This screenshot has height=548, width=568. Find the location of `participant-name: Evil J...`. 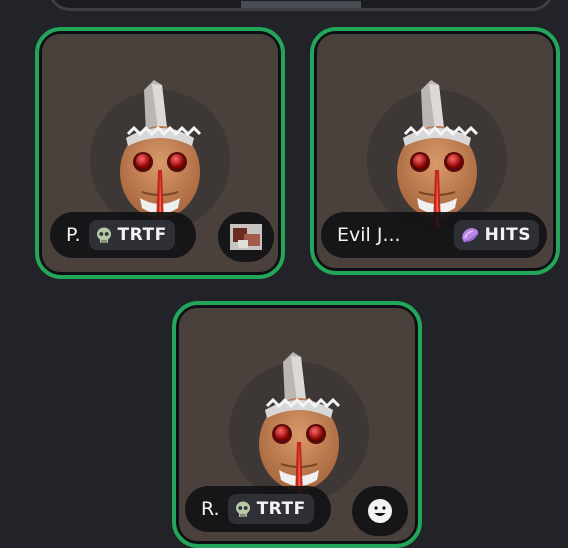

participant-name: Evil J... is located at coordinates (369, 235).